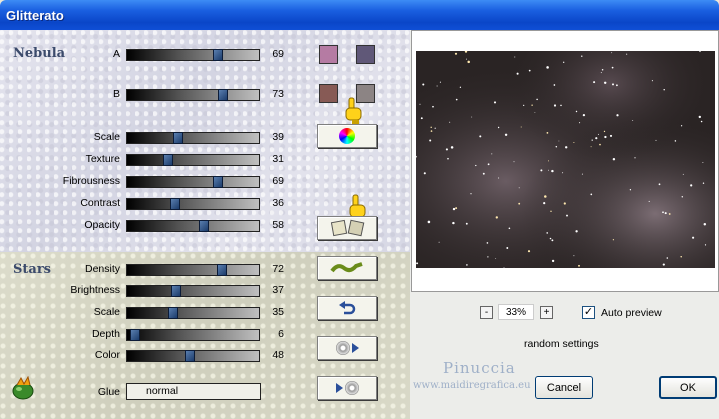  I want to click on nebula-slider-value: 58, so click(278, 225).